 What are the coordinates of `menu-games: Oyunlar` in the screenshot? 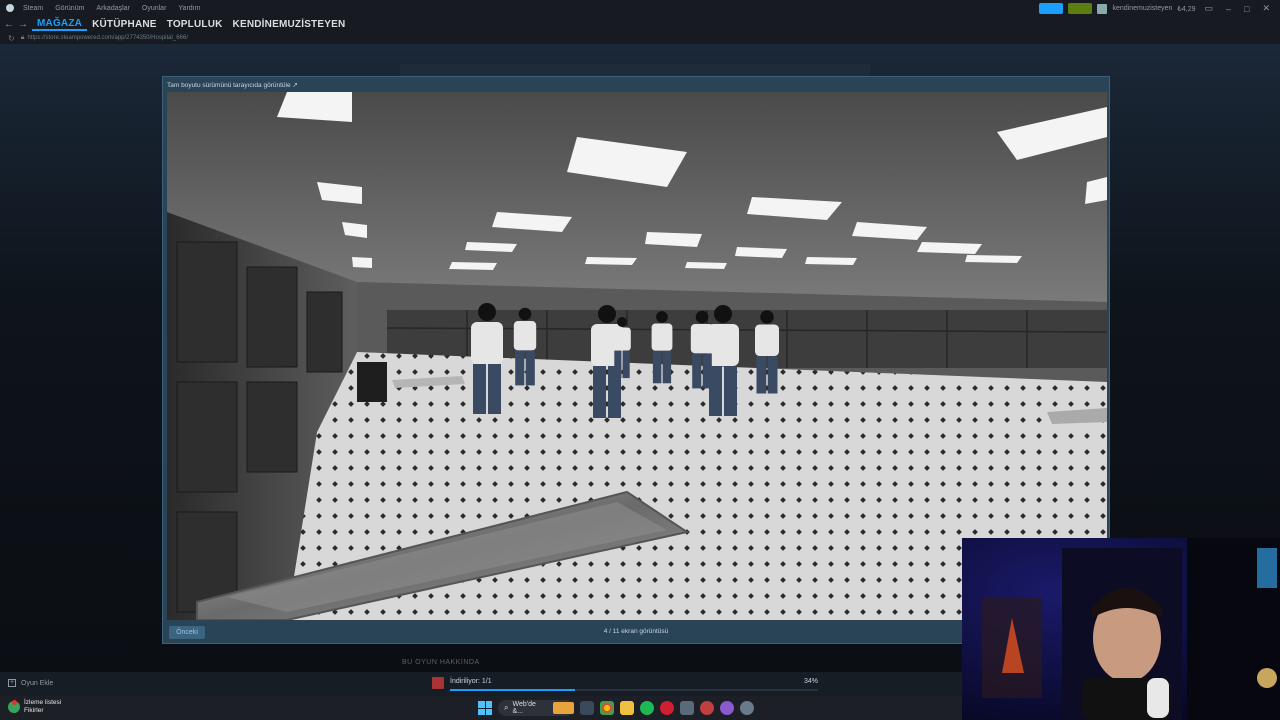 It's located at (154, 8).